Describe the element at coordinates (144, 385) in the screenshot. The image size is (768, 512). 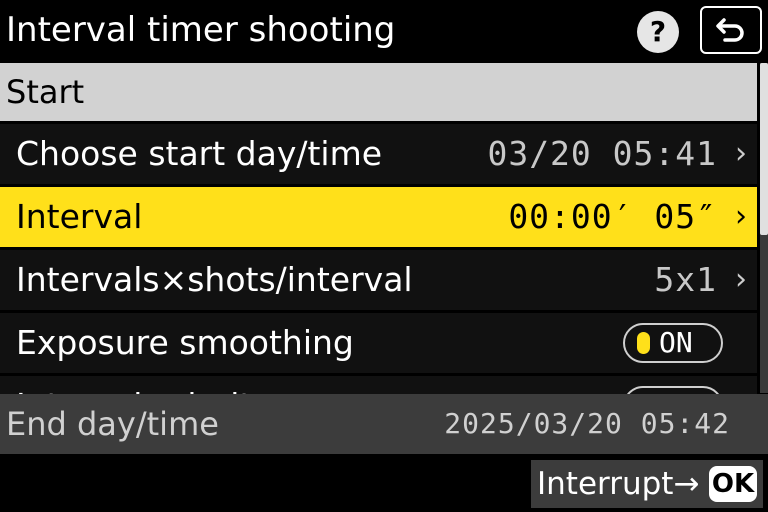
I see `menu-item-label: Interval priority` at that location.